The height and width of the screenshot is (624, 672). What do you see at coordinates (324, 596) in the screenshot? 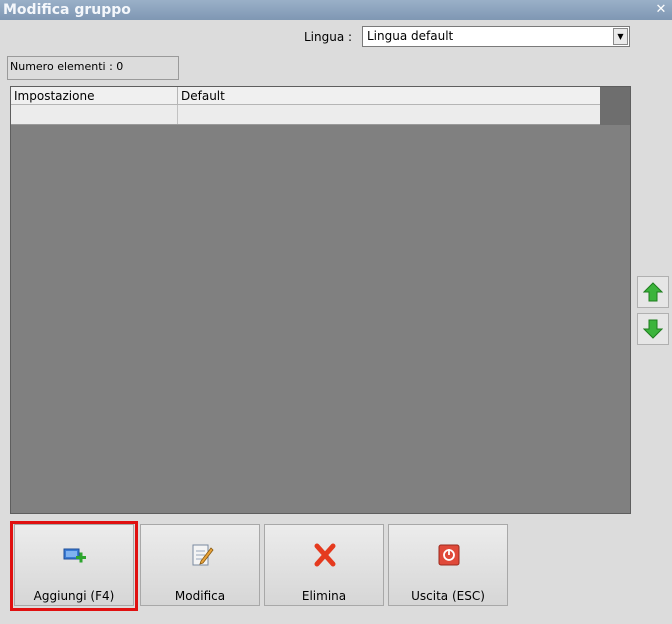
I see `delete-button-label: Elimina` at bounding box center [324, 596].